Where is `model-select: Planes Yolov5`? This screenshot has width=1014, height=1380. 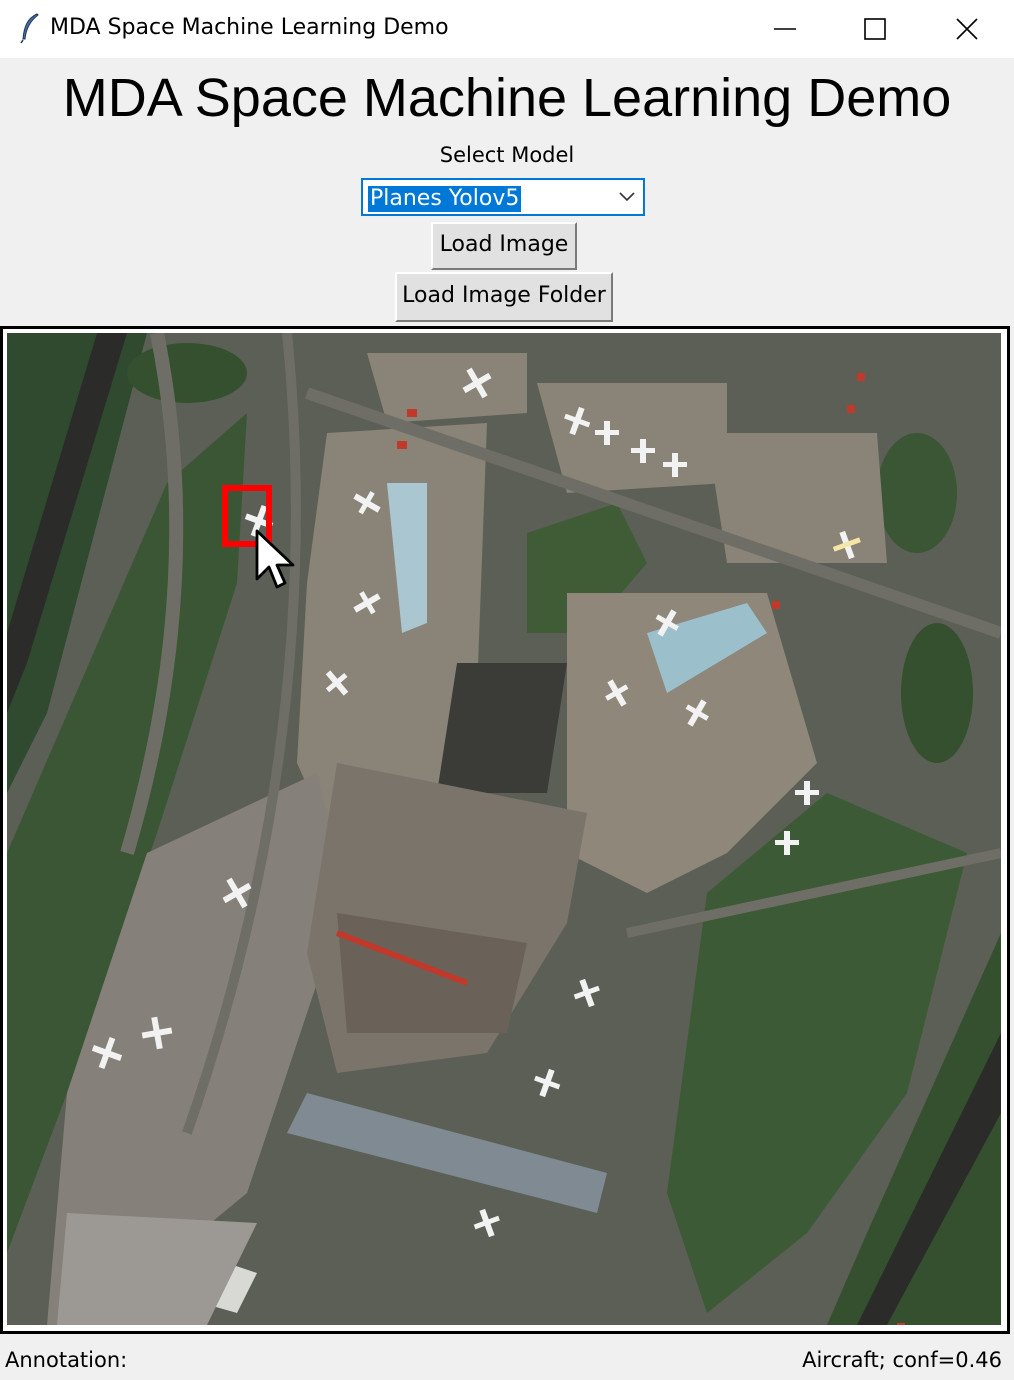 model-select: Planes Yolov5 is located at coordinates (503, 197).